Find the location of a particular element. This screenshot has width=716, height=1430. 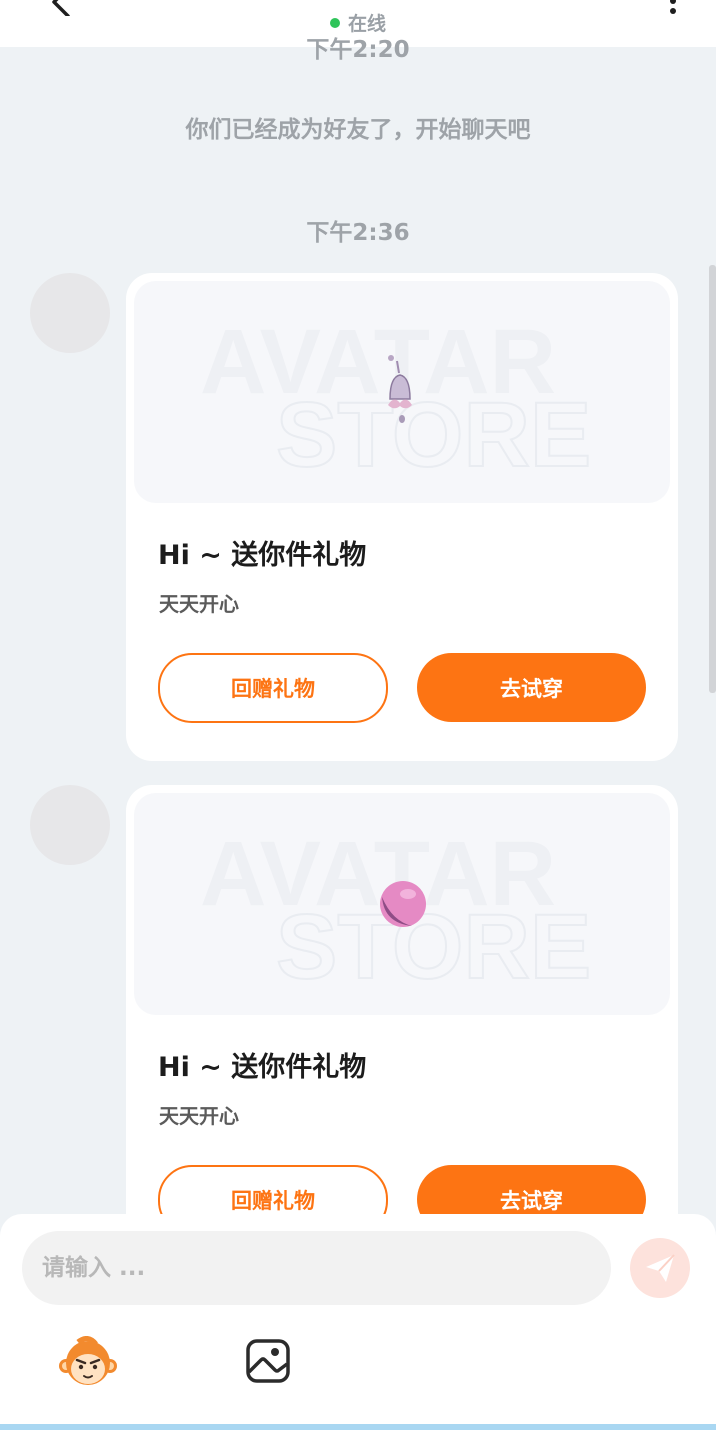

monkey-emoji-icon is located at coordinates (88, 1362).